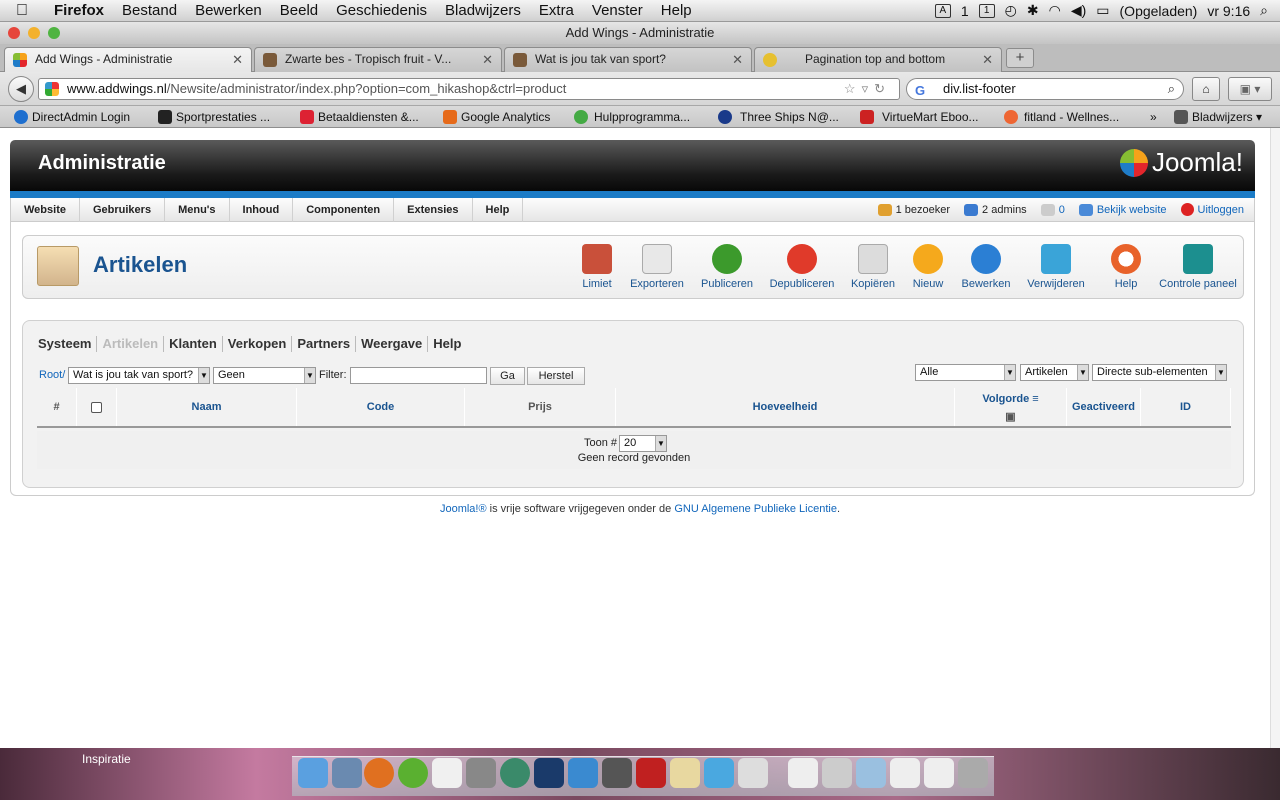 The height and width of the screenshot is (800, 1280). I want to click on menu-bladwijzers: Bladwijzers, so click(483, 10).